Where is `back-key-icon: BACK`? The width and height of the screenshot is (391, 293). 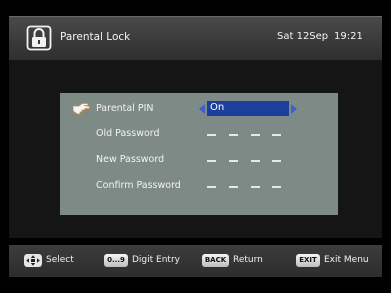
back-key-icon: BACK is located at coordinates (215, 260).